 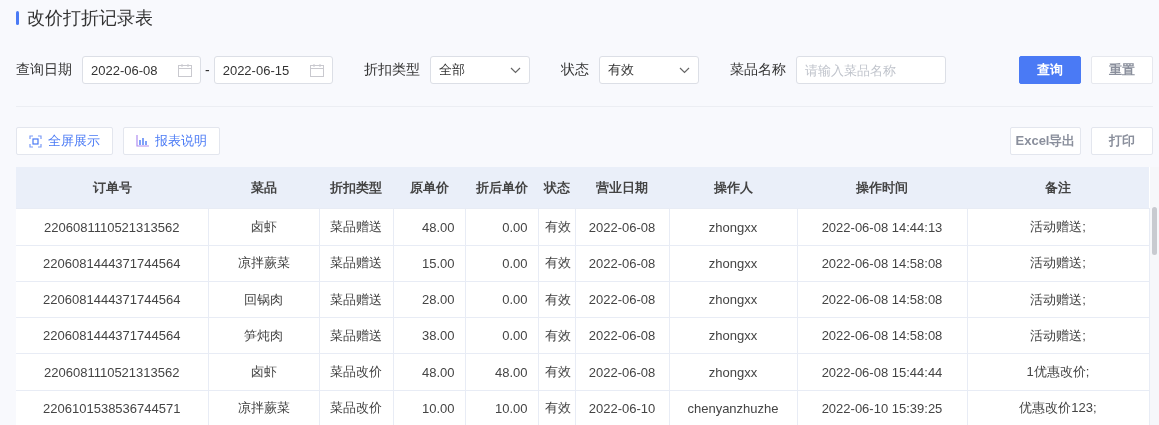 What do you see at coordinates (1050, 70) in the screenshot?
I see `query-button: 查询` at bounding box center [1050, 70].